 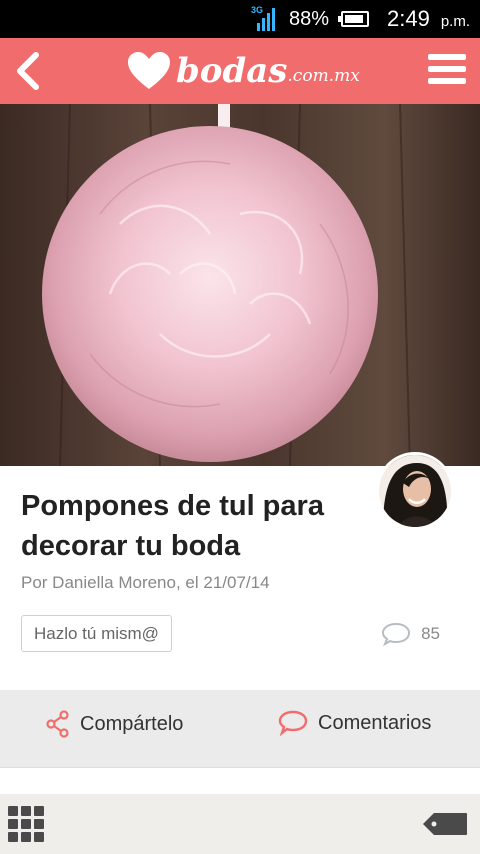 I want to click on comments-label: Comentarios, so click(x=375, y=722).